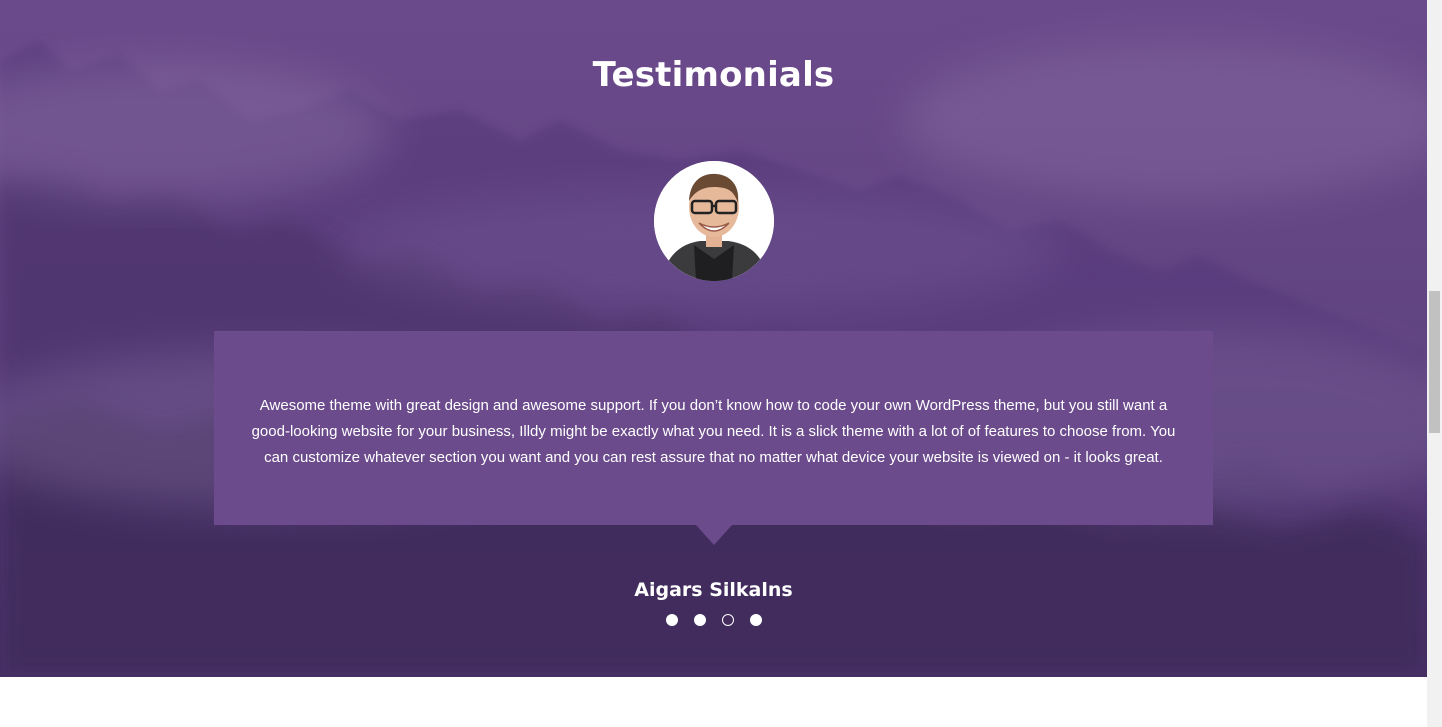 The width and height of the screenshot is (1442, 727). I want to click on page-scrollbar, so click(1434, 363).